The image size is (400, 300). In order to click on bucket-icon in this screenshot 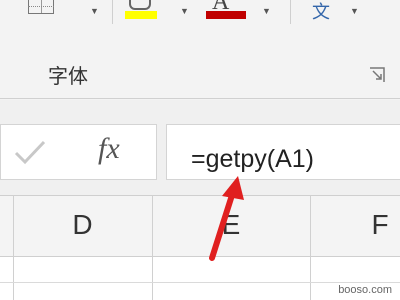, I will do `click(140, 5)`.